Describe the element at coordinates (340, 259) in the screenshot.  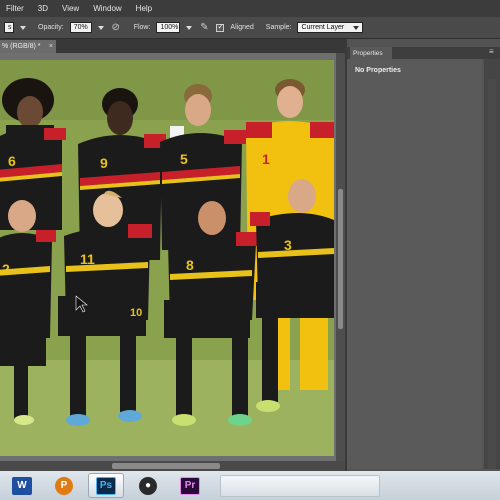
I see `vertical-scroll-thumb` at that location.